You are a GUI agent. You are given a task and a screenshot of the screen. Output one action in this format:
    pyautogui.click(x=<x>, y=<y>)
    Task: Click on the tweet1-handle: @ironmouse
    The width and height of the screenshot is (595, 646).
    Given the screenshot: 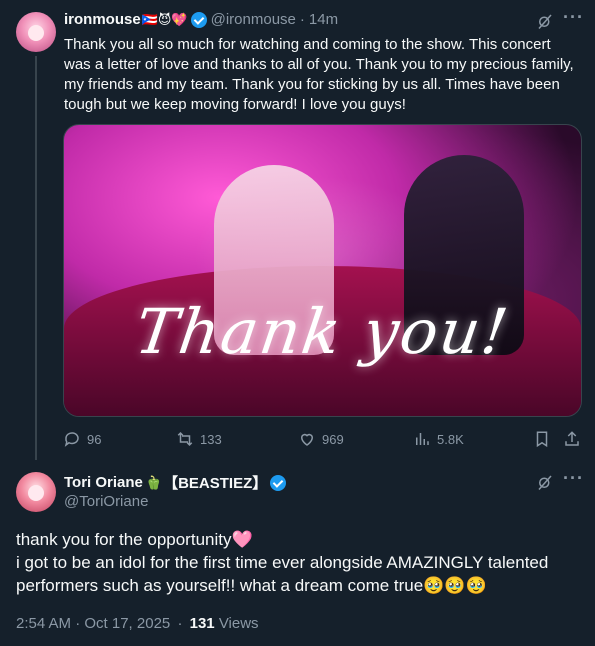 What is the action you would take?
    pyautogui.click(x=253, y=19)
    